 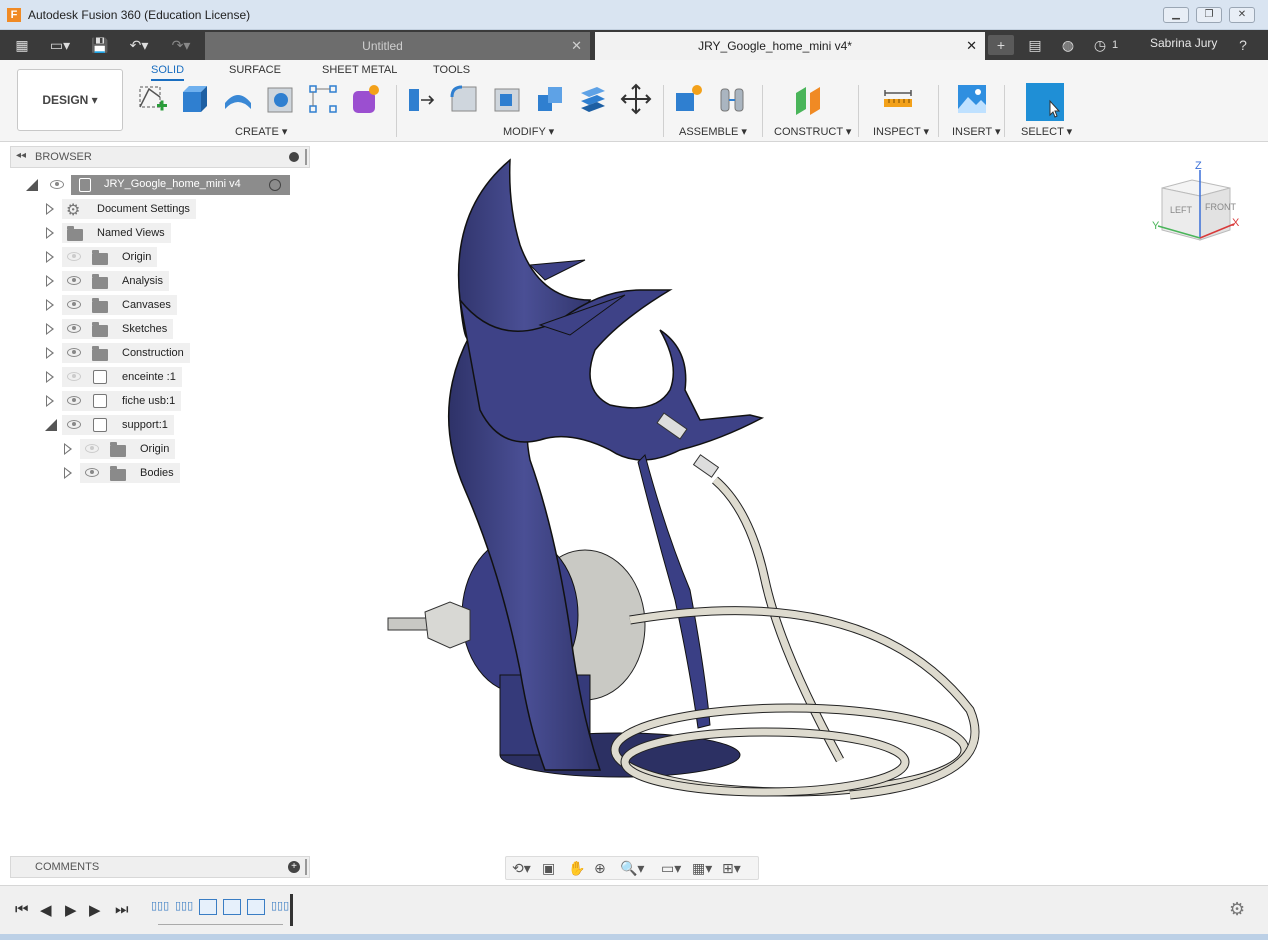 What do you see at coordinates (1242, 15) in the screenshot?
I see `close-window-button: ✕` at bounding box center [1242, 15].